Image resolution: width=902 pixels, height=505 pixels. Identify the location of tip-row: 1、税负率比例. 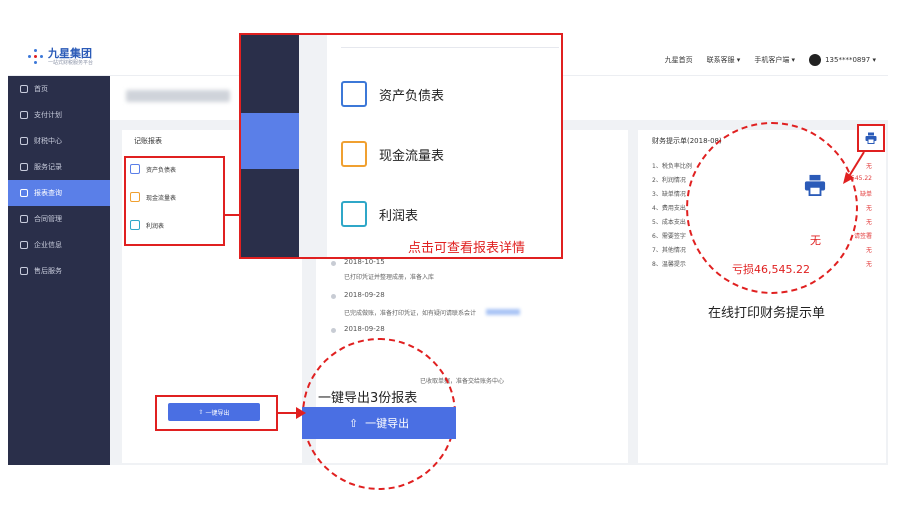
(672, 166).